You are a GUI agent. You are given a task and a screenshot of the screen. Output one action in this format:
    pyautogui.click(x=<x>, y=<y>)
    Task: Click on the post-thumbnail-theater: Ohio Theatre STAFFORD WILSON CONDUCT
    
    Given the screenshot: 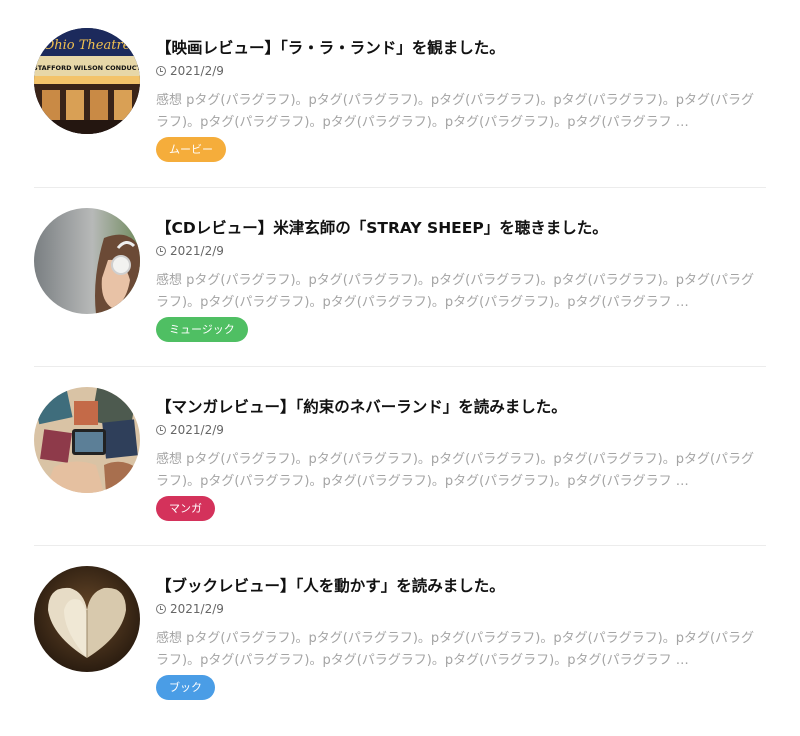 What is the action you would take?
    pyautogui.click(x=87, y=81)
    